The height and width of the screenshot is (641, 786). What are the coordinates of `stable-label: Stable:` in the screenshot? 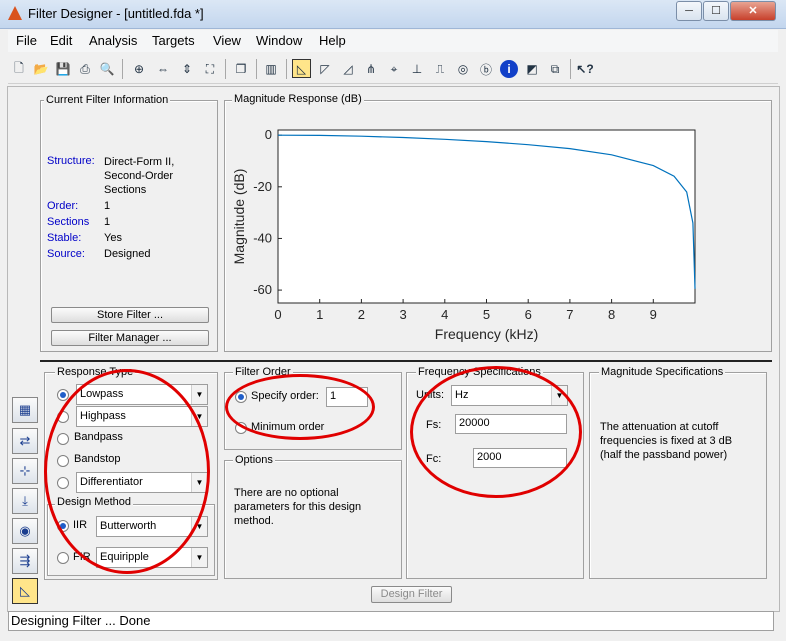 It's located at (64, 238).